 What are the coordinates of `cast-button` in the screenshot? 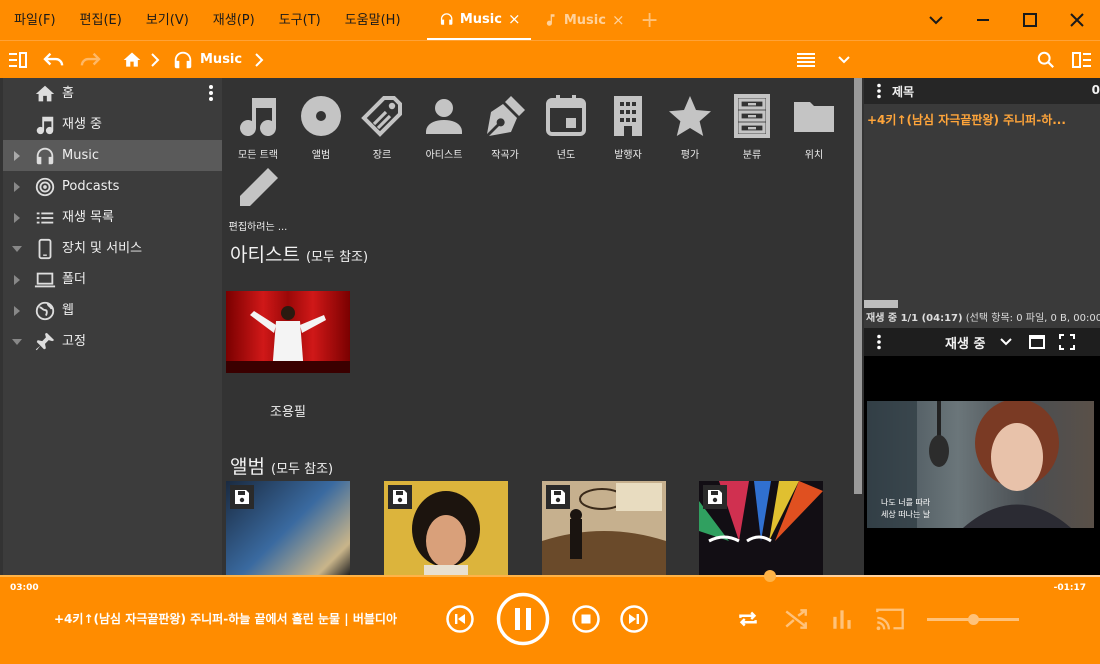 It's located at (890, 619).